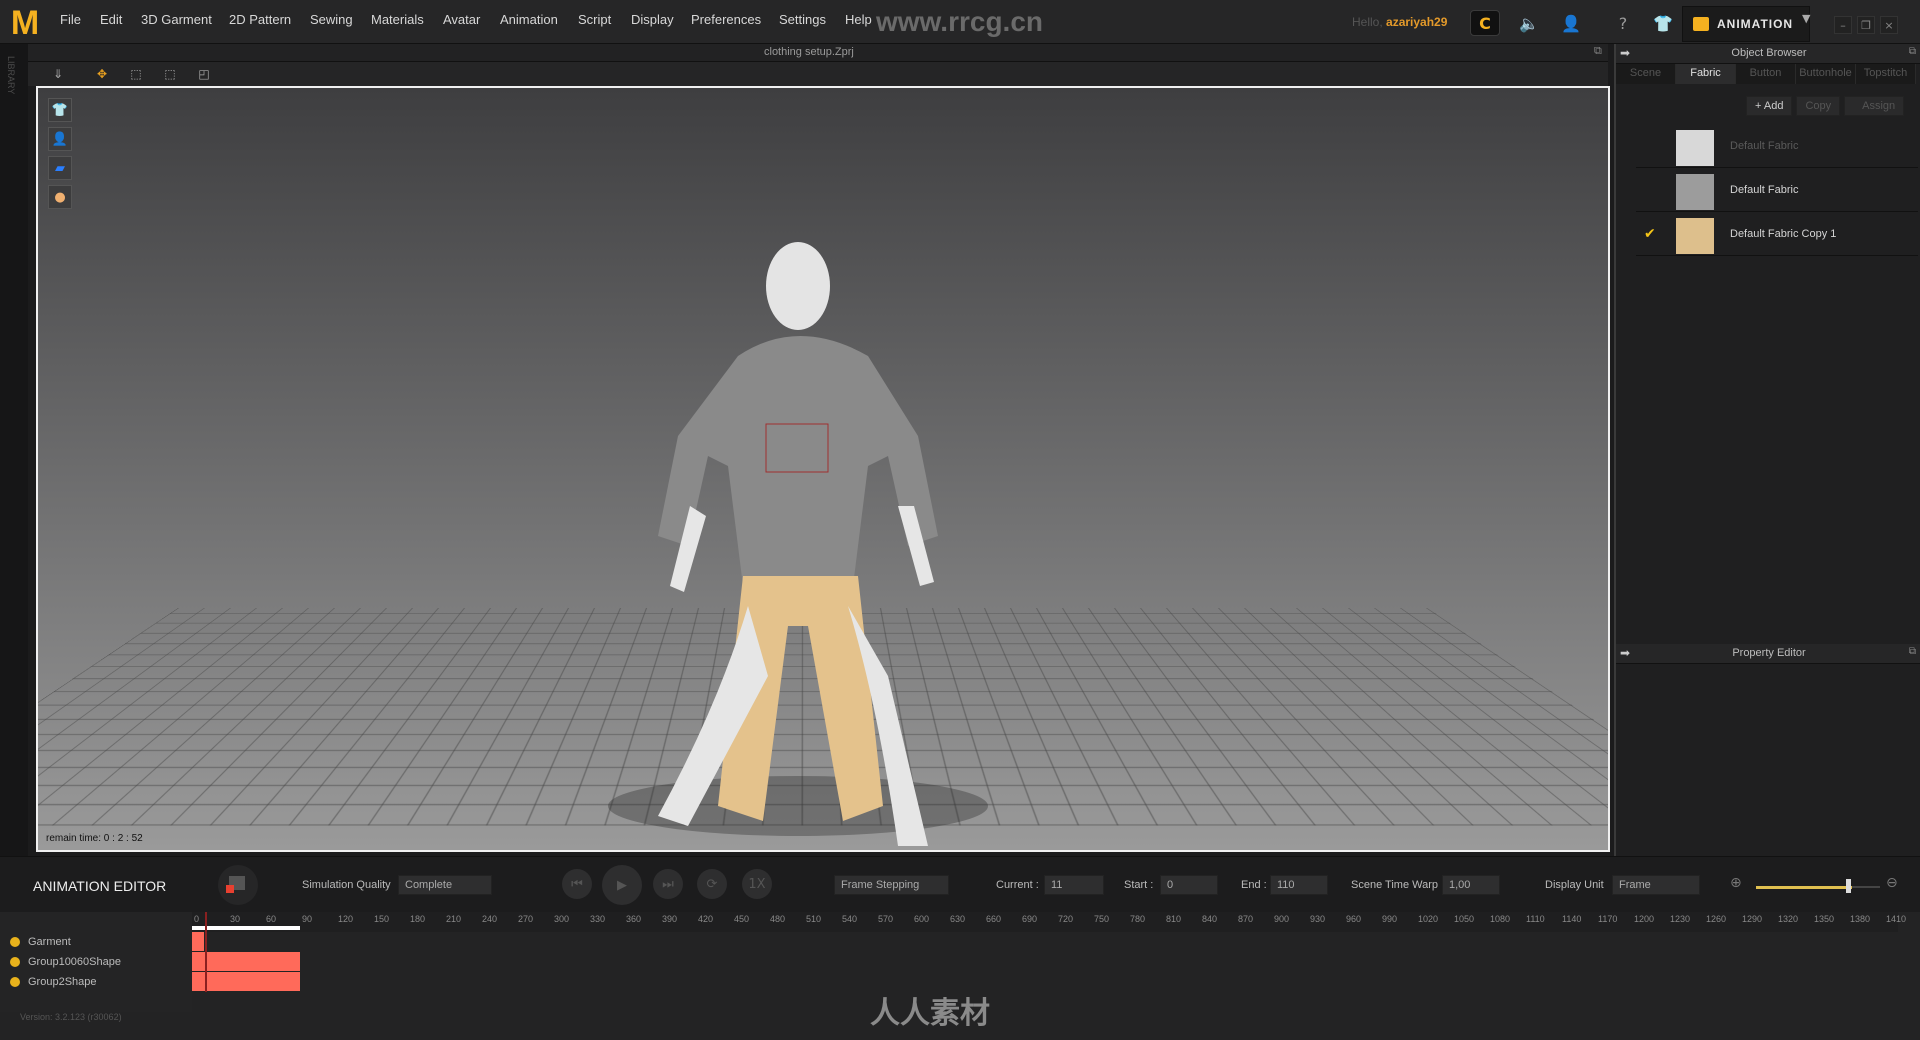 The width and height of the screenshot is (1920, 1040). Describe the element at coordinates (176, 19) in the screenshot. I see `menu-3d-garment: 3D Garment` at that location.